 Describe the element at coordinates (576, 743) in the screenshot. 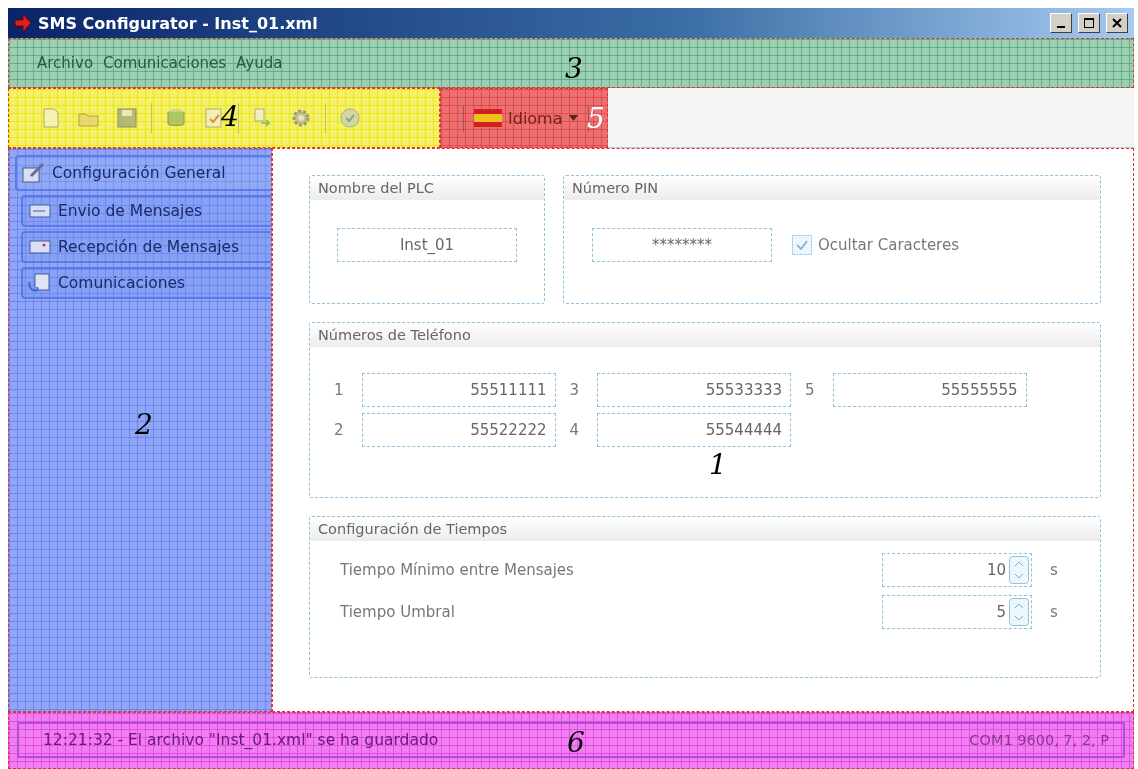

I see `annotation-number: 6` at that location.